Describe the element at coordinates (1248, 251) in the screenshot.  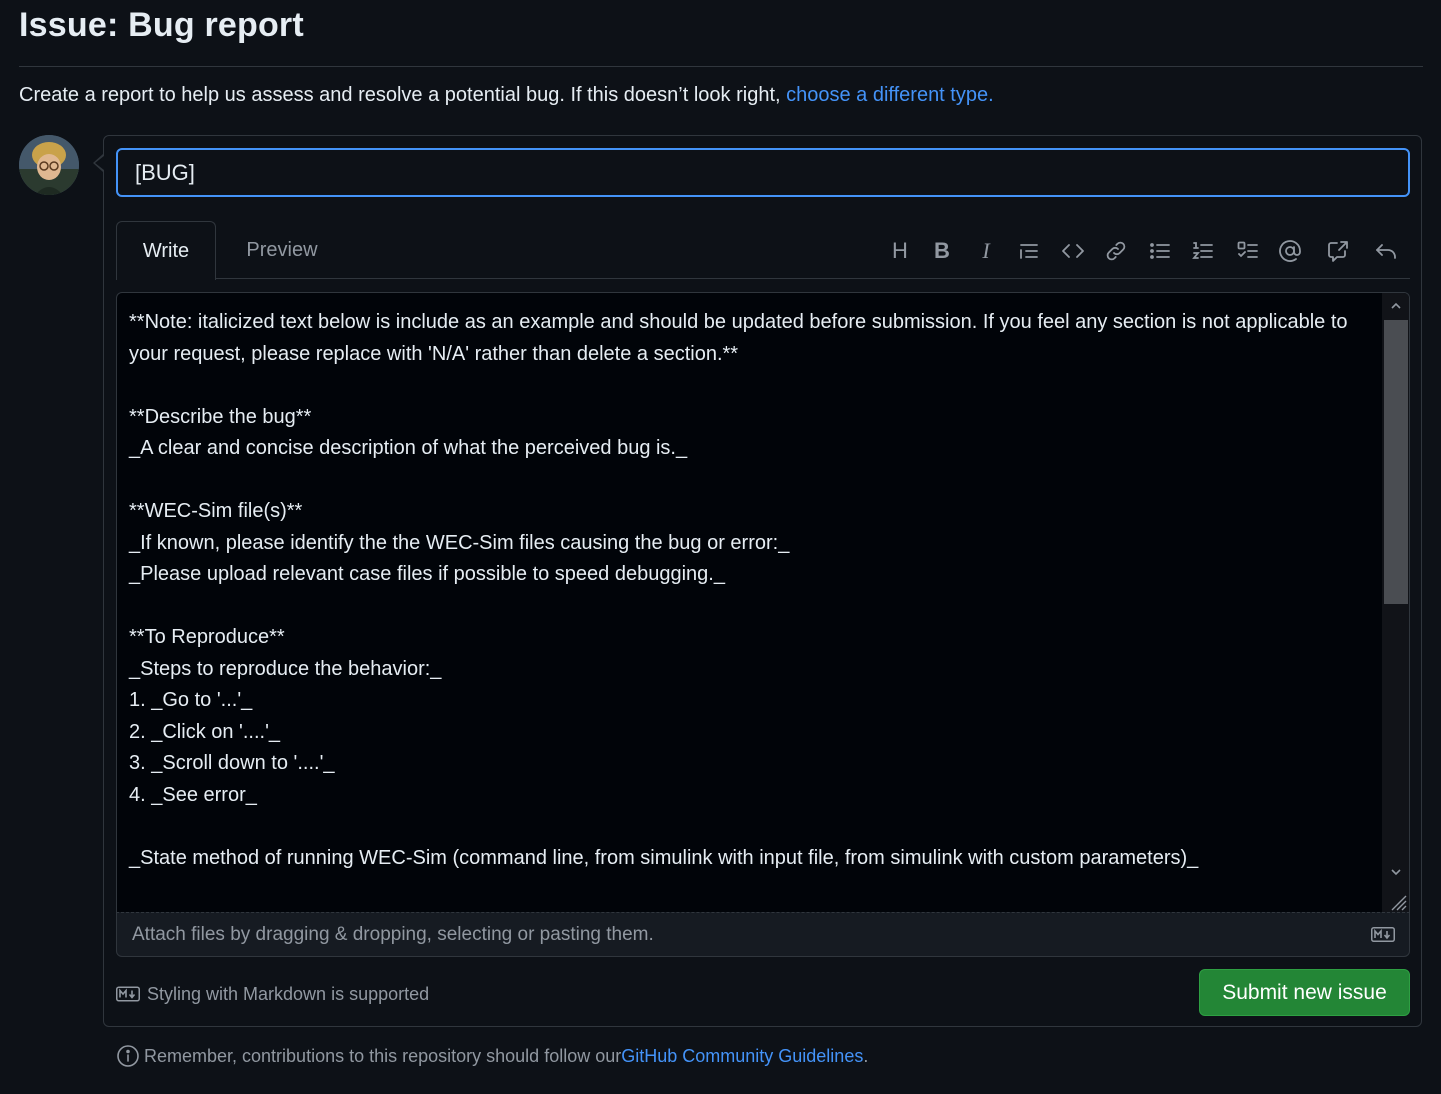
I see `task-list-icon` at that location.